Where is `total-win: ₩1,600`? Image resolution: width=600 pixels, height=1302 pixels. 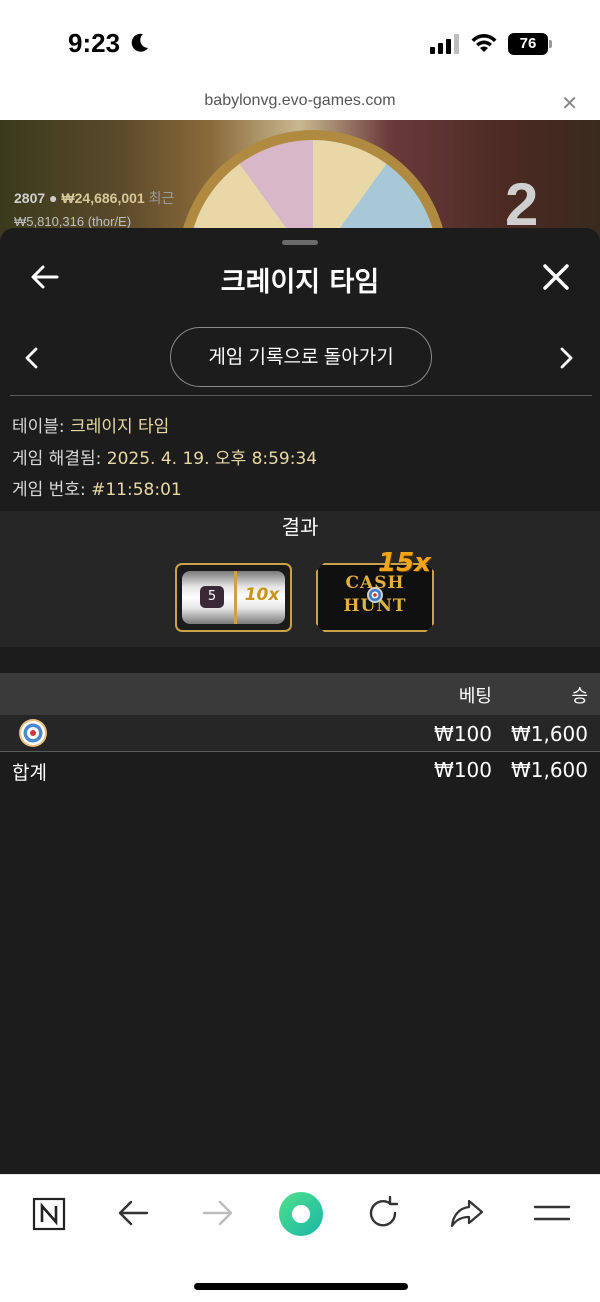 total-win: ₩1,600 is located at coordinates (549, 770).